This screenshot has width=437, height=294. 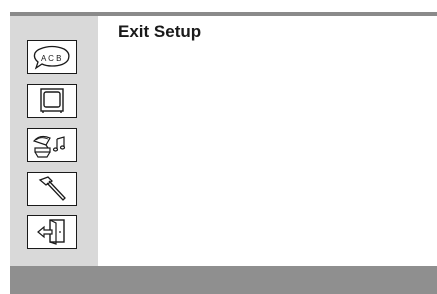 I want to click on language-letter-a: A C B, so click(x=51, y=58).